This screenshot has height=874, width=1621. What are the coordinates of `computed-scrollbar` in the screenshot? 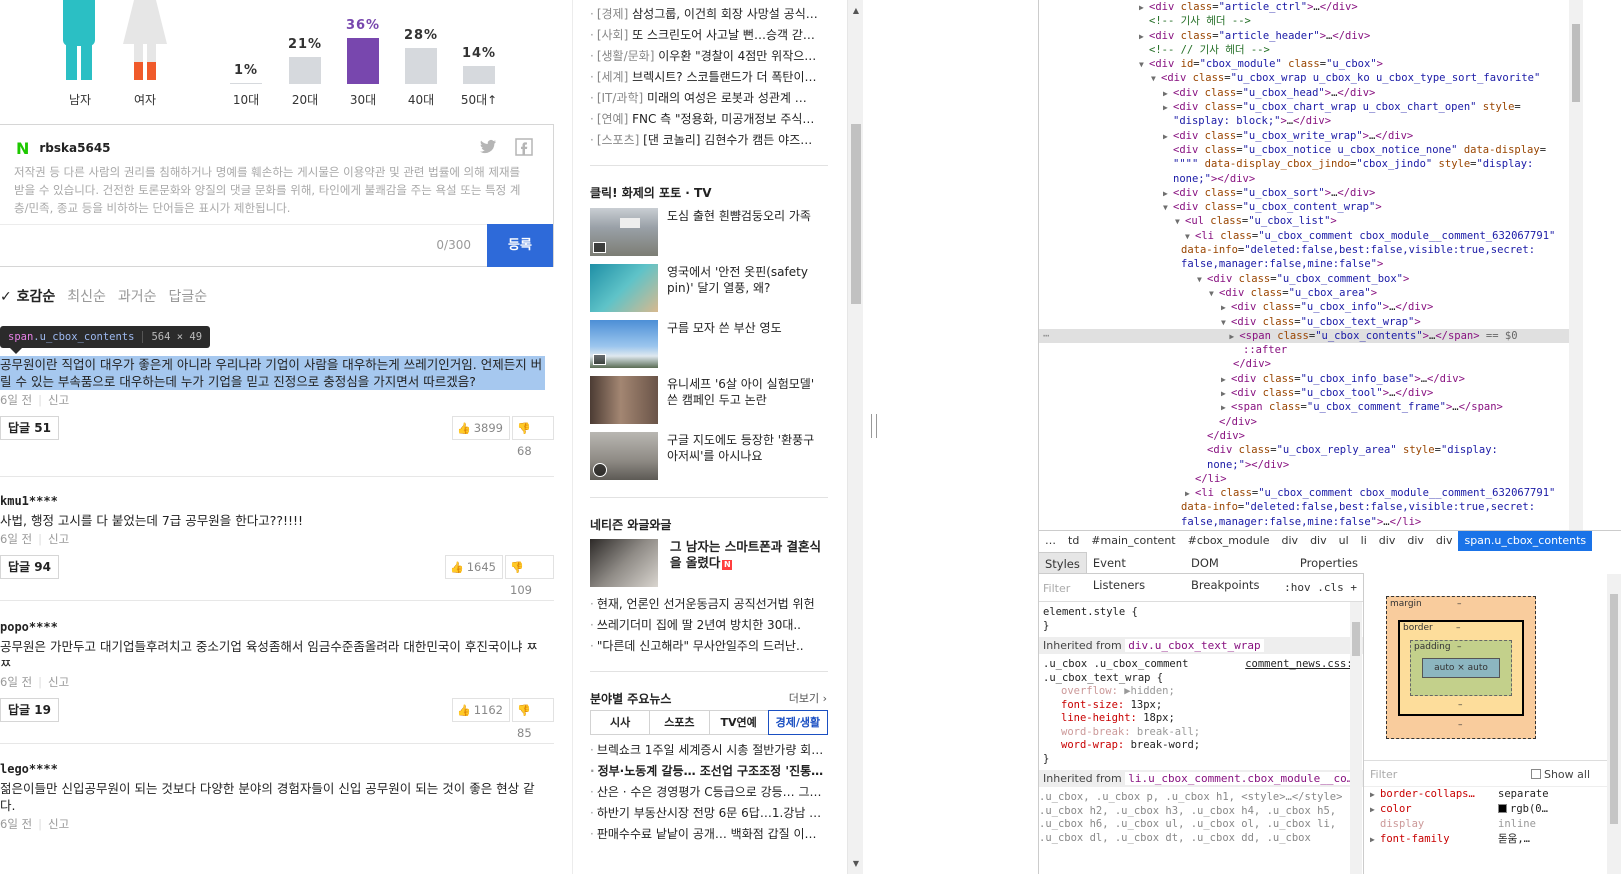 It's located at (1614, 724).